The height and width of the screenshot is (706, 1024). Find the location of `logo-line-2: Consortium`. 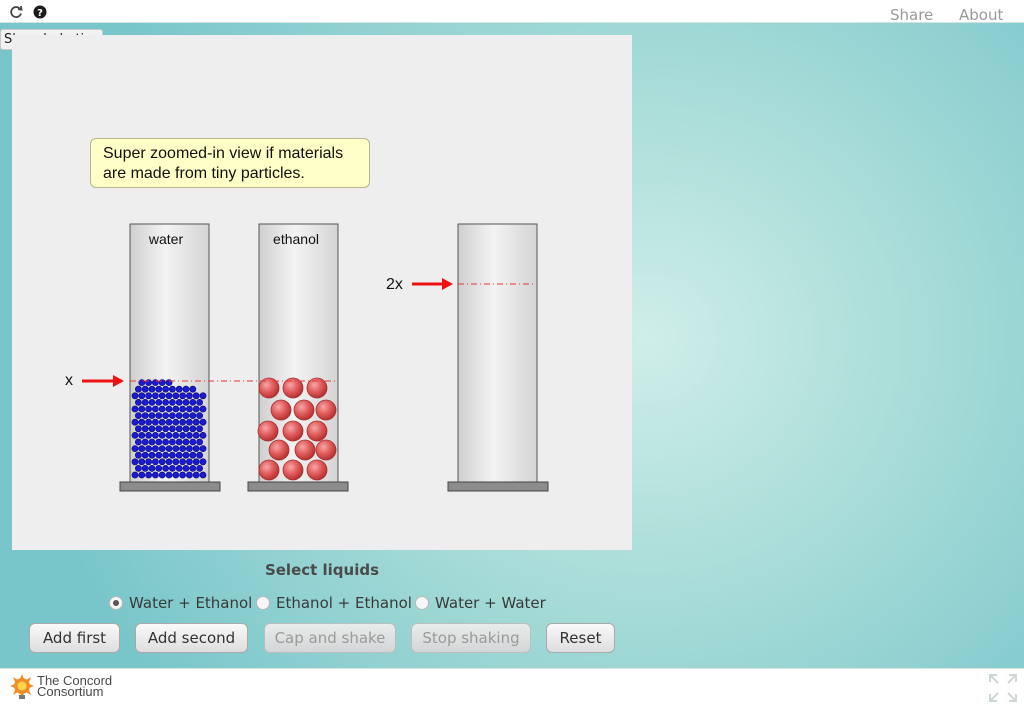

logo-line-2: Consortium is located at coordinates (70, 691).